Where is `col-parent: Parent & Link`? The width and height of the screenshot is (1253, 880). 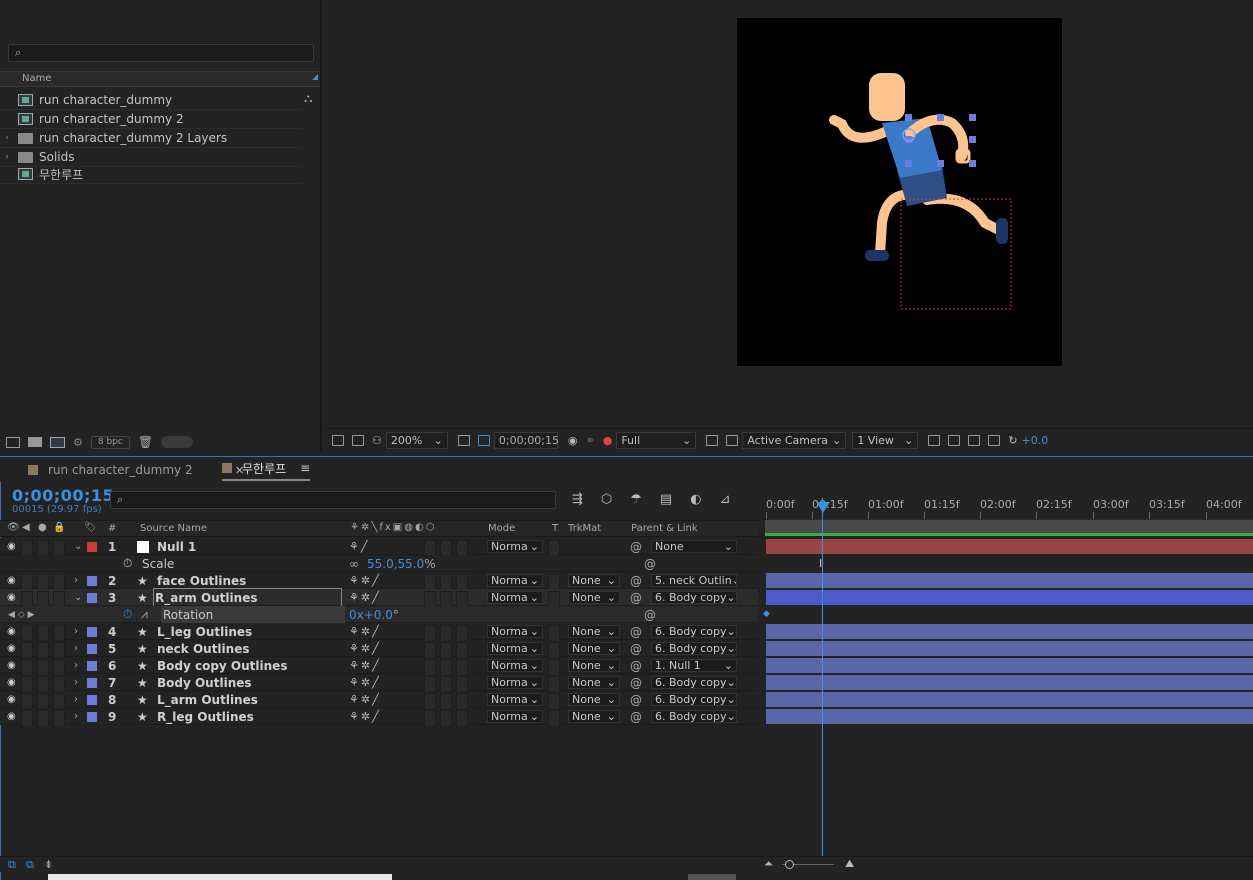
col-parent: Parent & Link is located at coordinates (664, 528).